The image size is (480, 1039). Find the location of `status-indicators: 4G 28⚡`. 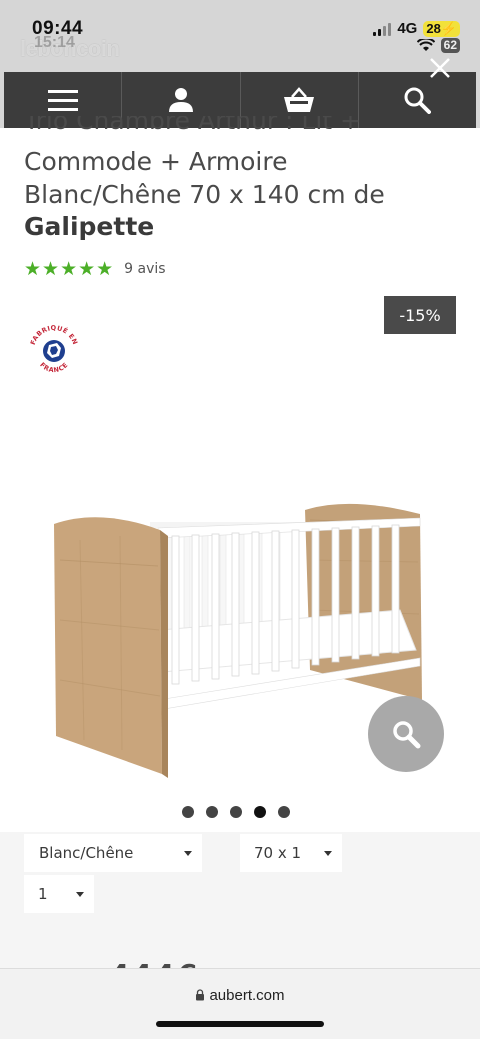

status-indicators: 4G 28⚡ is located at coordinates (416, 28).